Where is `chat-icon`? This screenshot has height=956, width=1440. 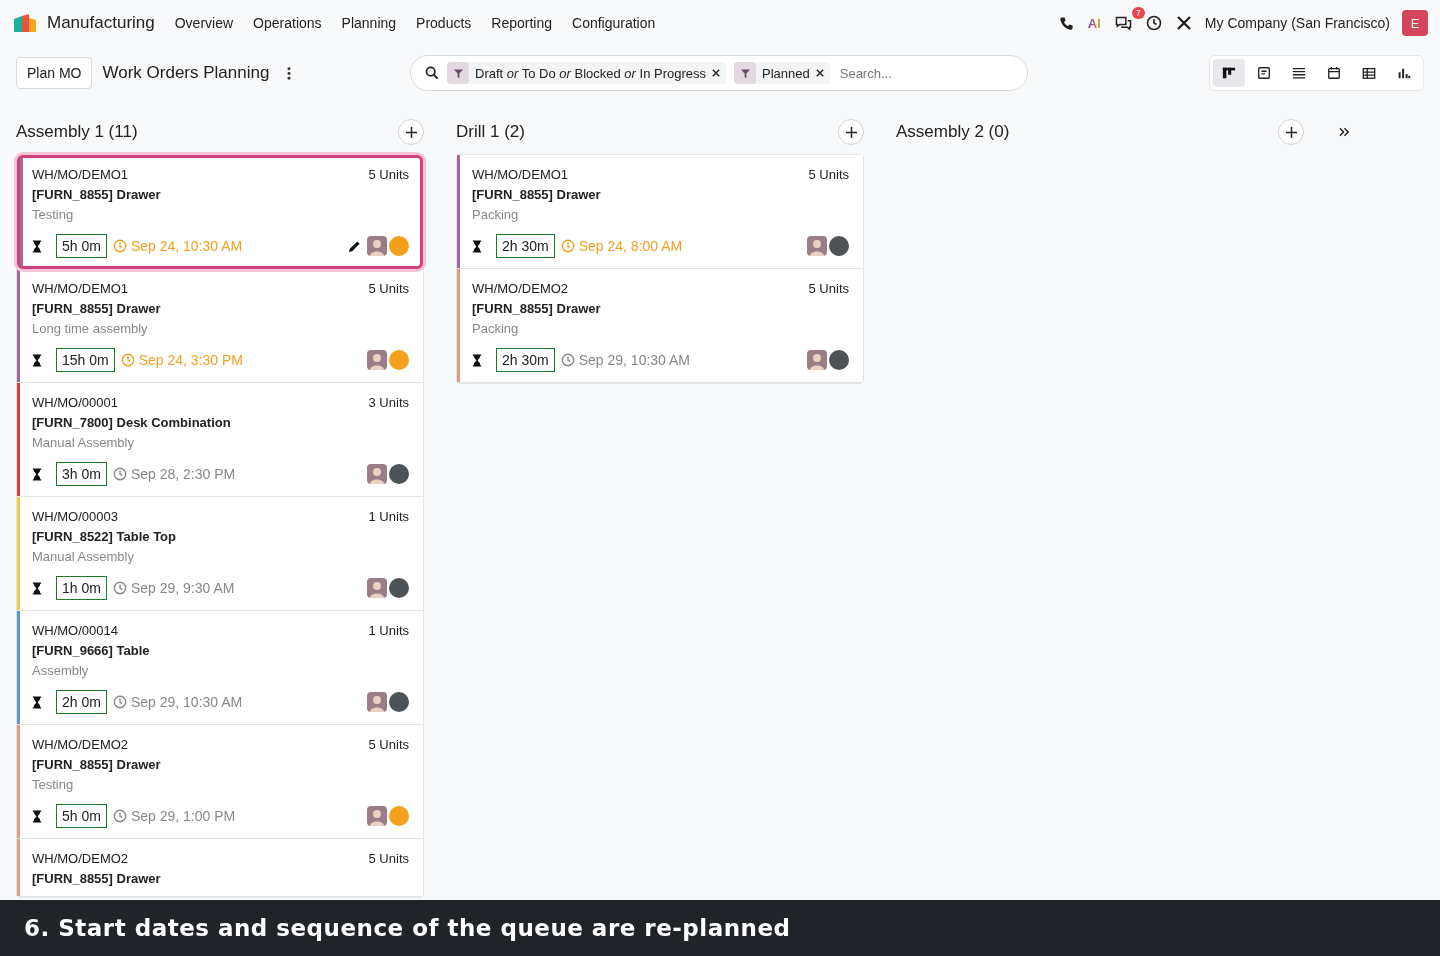 chat-icon is located at coordinates (1123, 23).